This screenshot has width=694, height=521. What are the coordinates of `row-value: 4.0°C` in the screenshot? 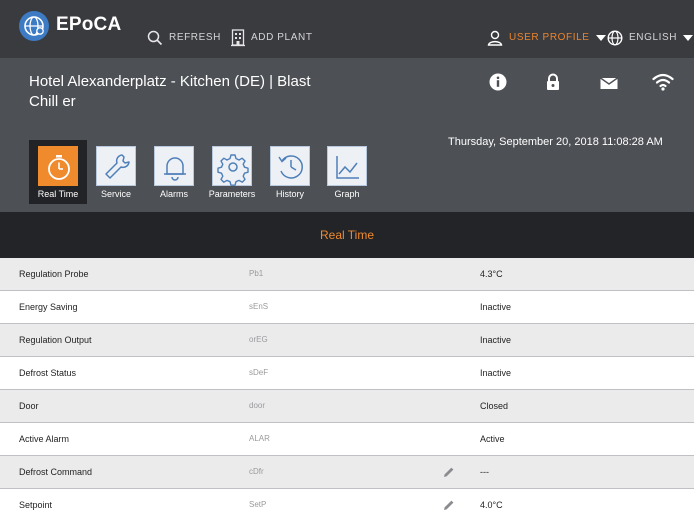 It's located at (491, 505).